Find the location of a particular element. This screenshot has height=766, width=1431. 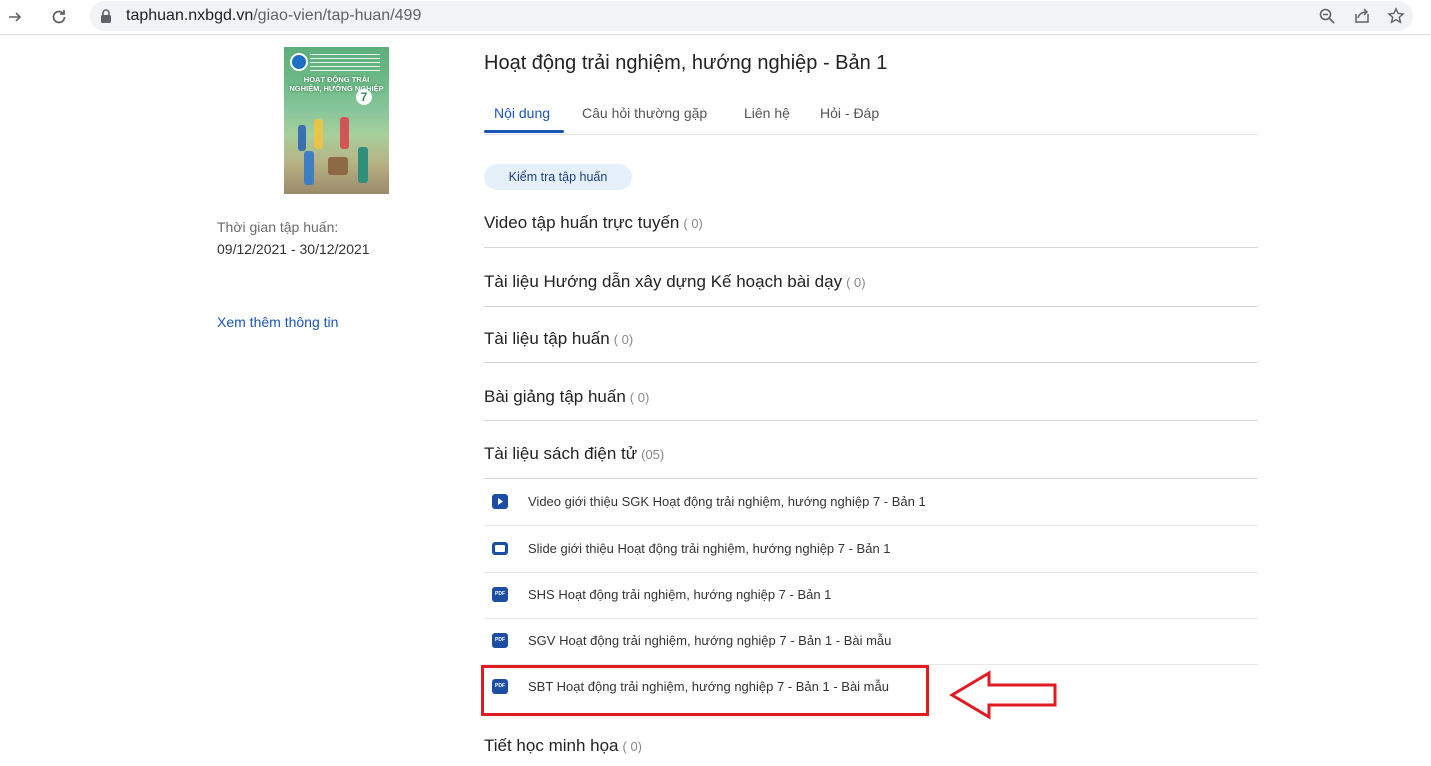

slide-icon is located at coordinates (500, 548).